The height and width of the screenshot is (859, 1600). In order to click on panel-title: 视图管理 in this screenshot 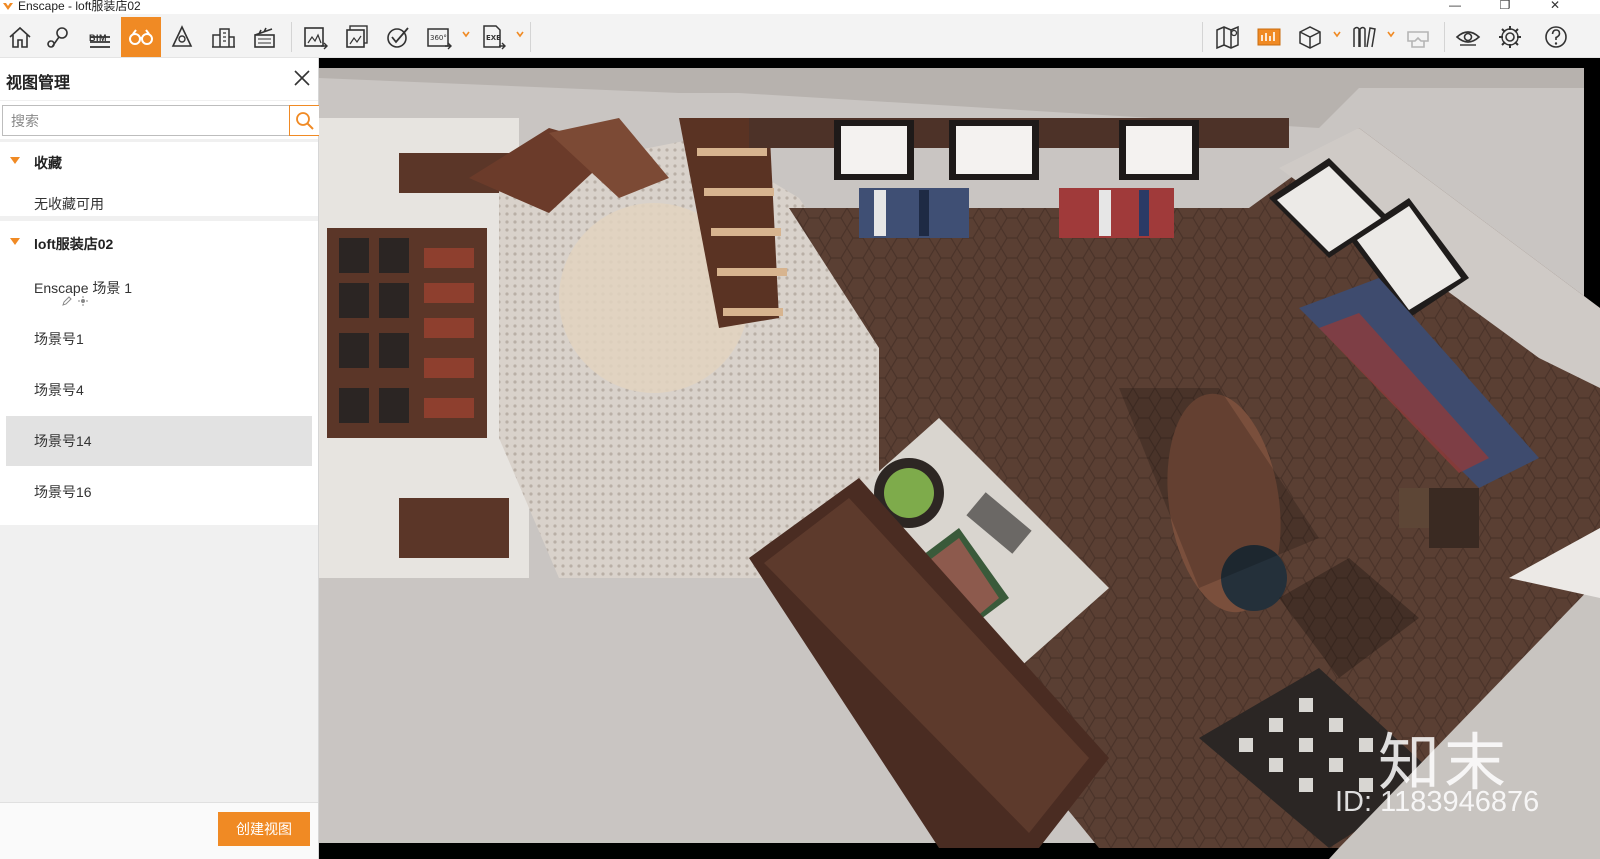, I will do `click(38, 83)`.